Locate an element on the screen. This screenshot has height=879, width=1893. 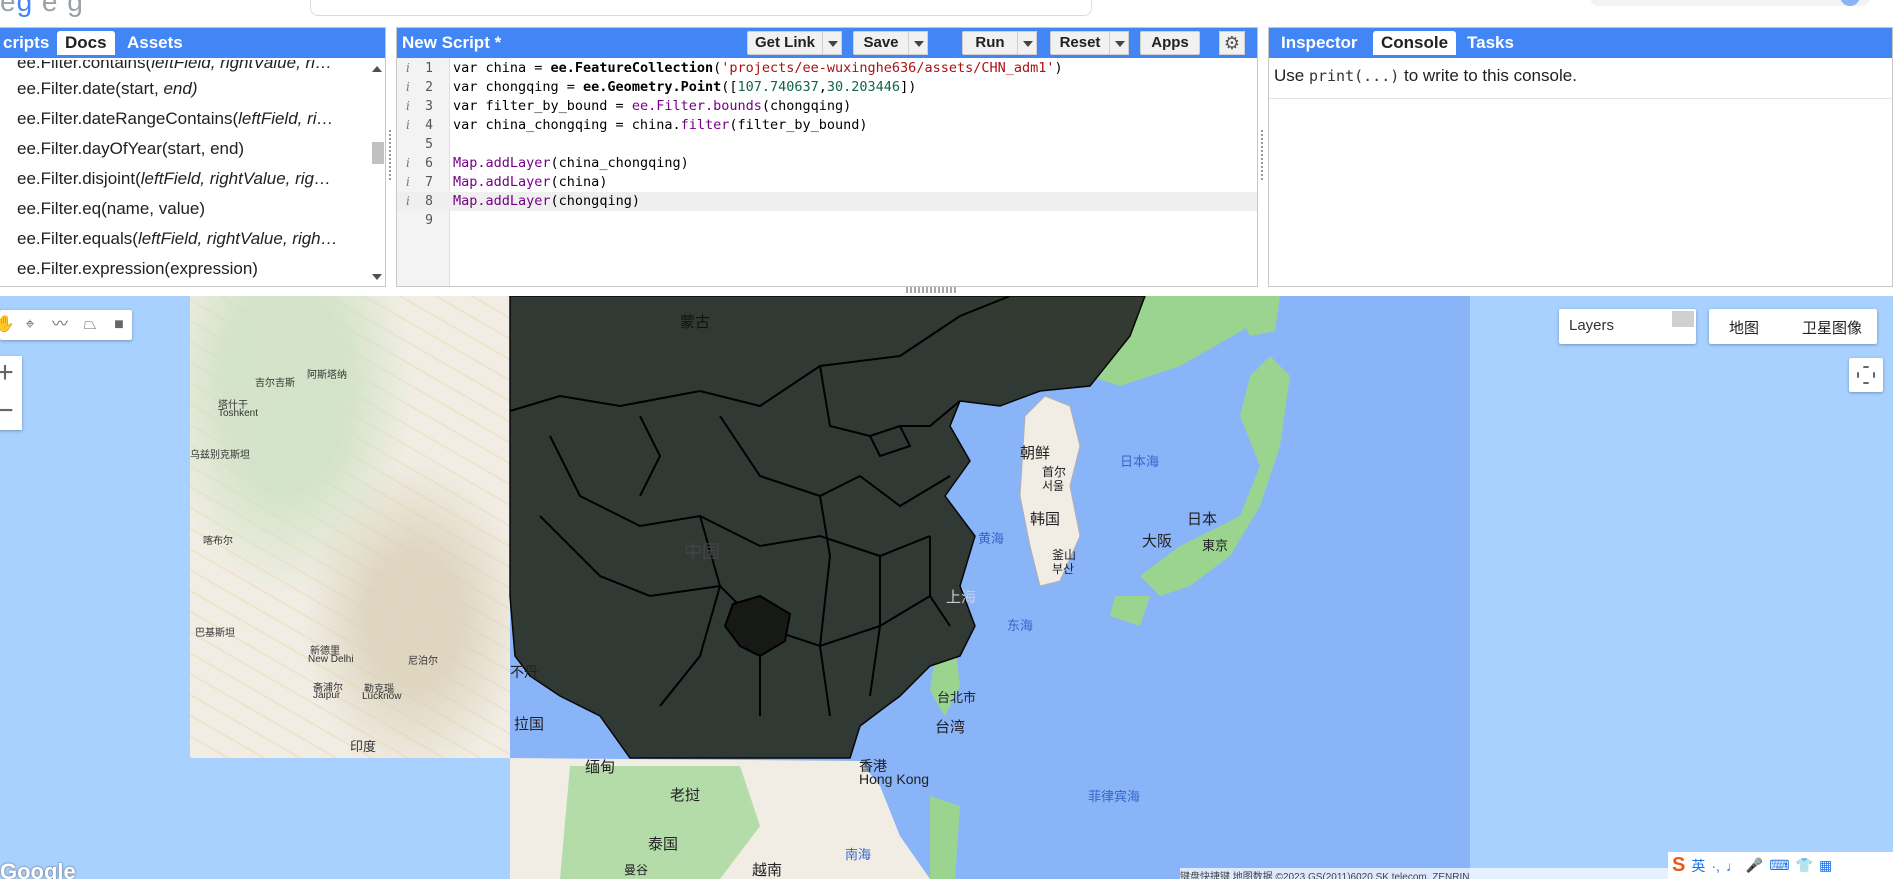
map-label-hong-kong-en: Hong Kong is located at coordinates (894, 779).